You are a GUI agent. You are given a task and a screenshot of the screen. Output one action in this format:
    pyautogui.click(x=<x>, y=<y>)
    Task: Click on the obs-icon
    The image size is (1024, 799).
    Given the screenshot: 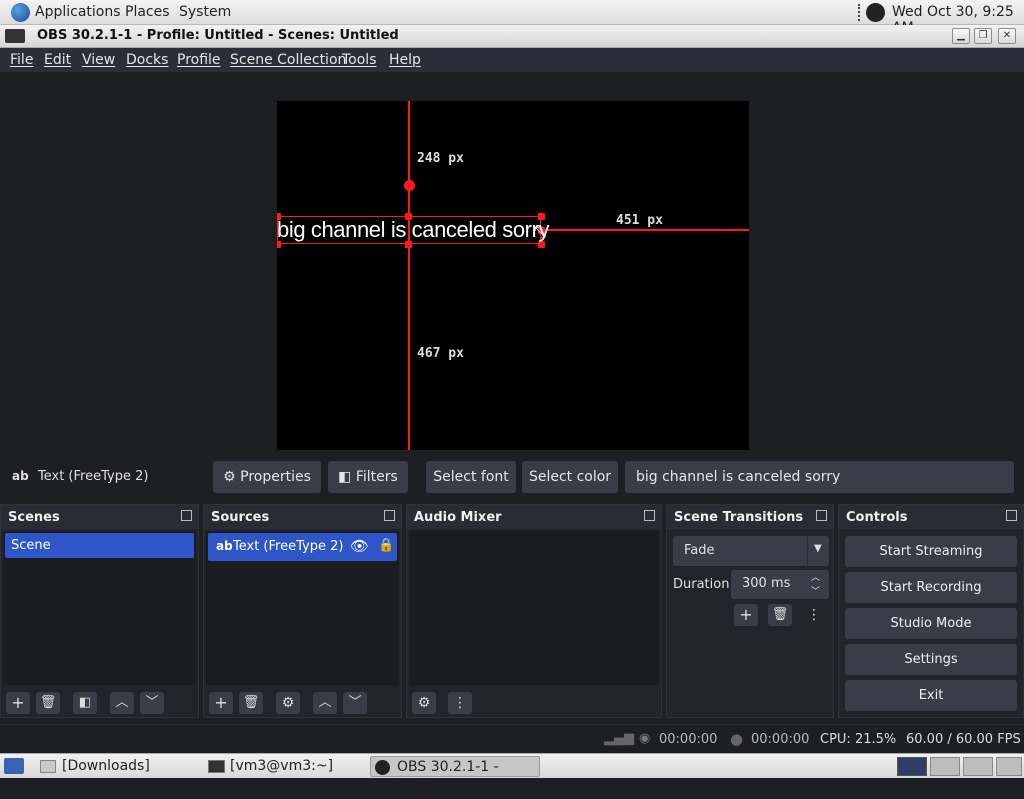 What is the action you would take?
    pyautogui.click(x=382, y=767)
    